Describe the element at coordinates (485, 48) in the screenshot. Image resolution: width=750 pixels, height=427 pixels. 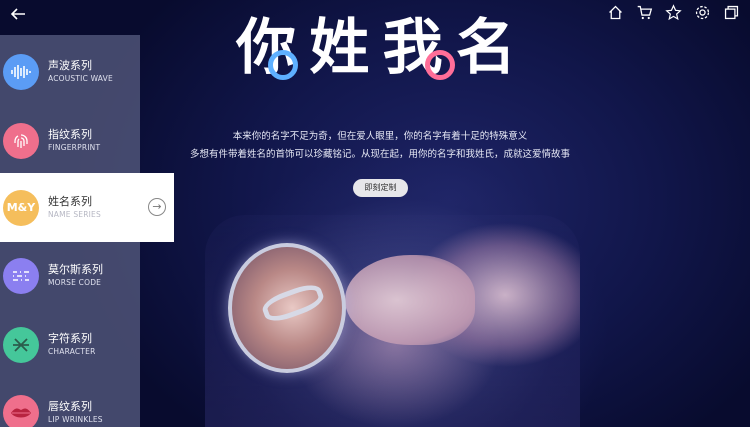
I see `logo-char: 名` at that location.